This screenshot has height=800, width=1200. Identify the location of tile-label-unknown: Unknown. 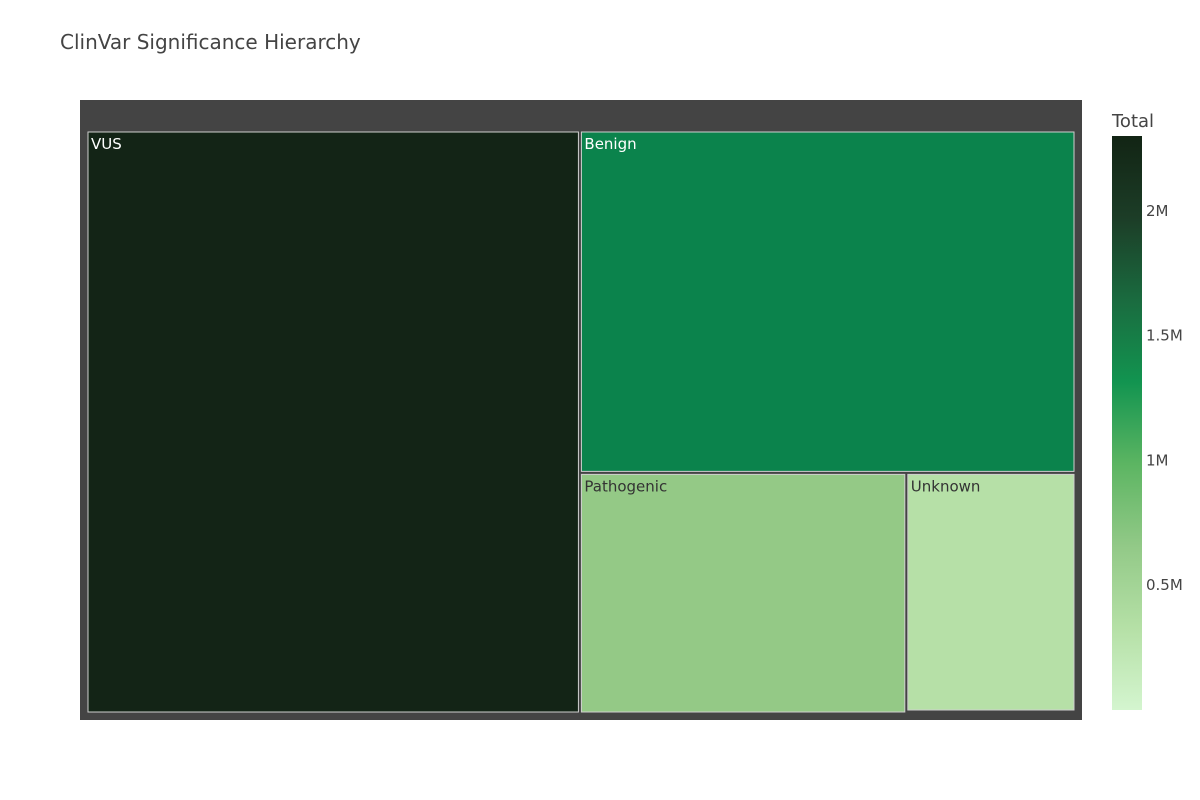
(946, 486).